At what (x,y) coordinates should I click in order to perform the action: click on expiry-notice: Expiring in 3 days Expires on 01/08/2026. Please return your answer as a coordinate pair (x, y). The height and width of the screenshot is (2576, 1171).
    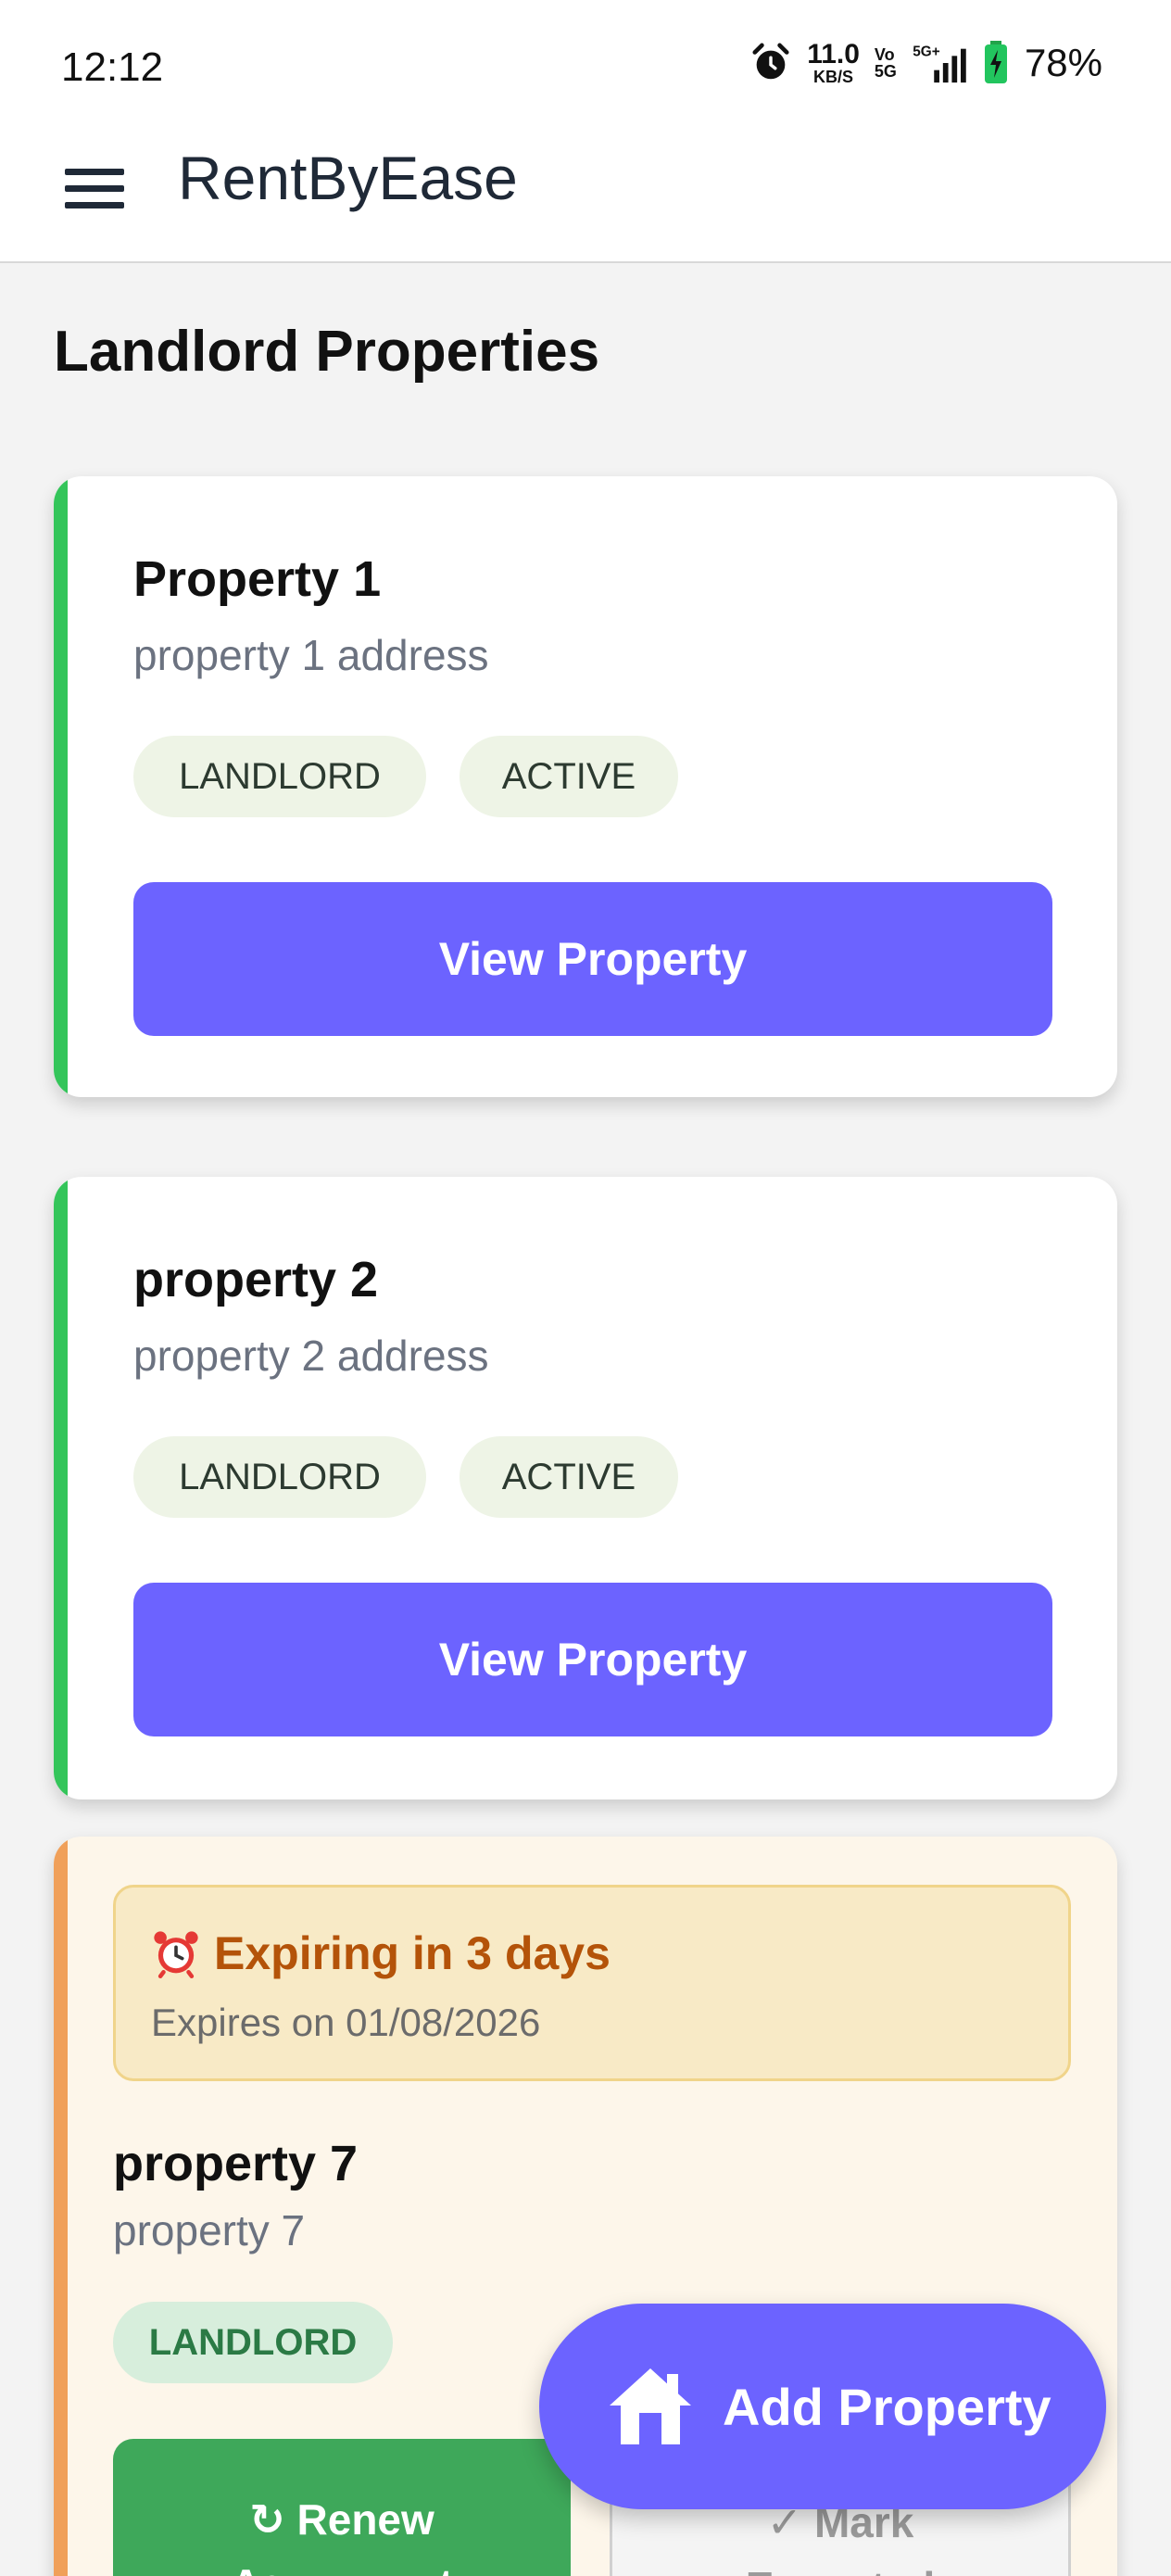
    Looking at the image, I should click on (592, 1983).